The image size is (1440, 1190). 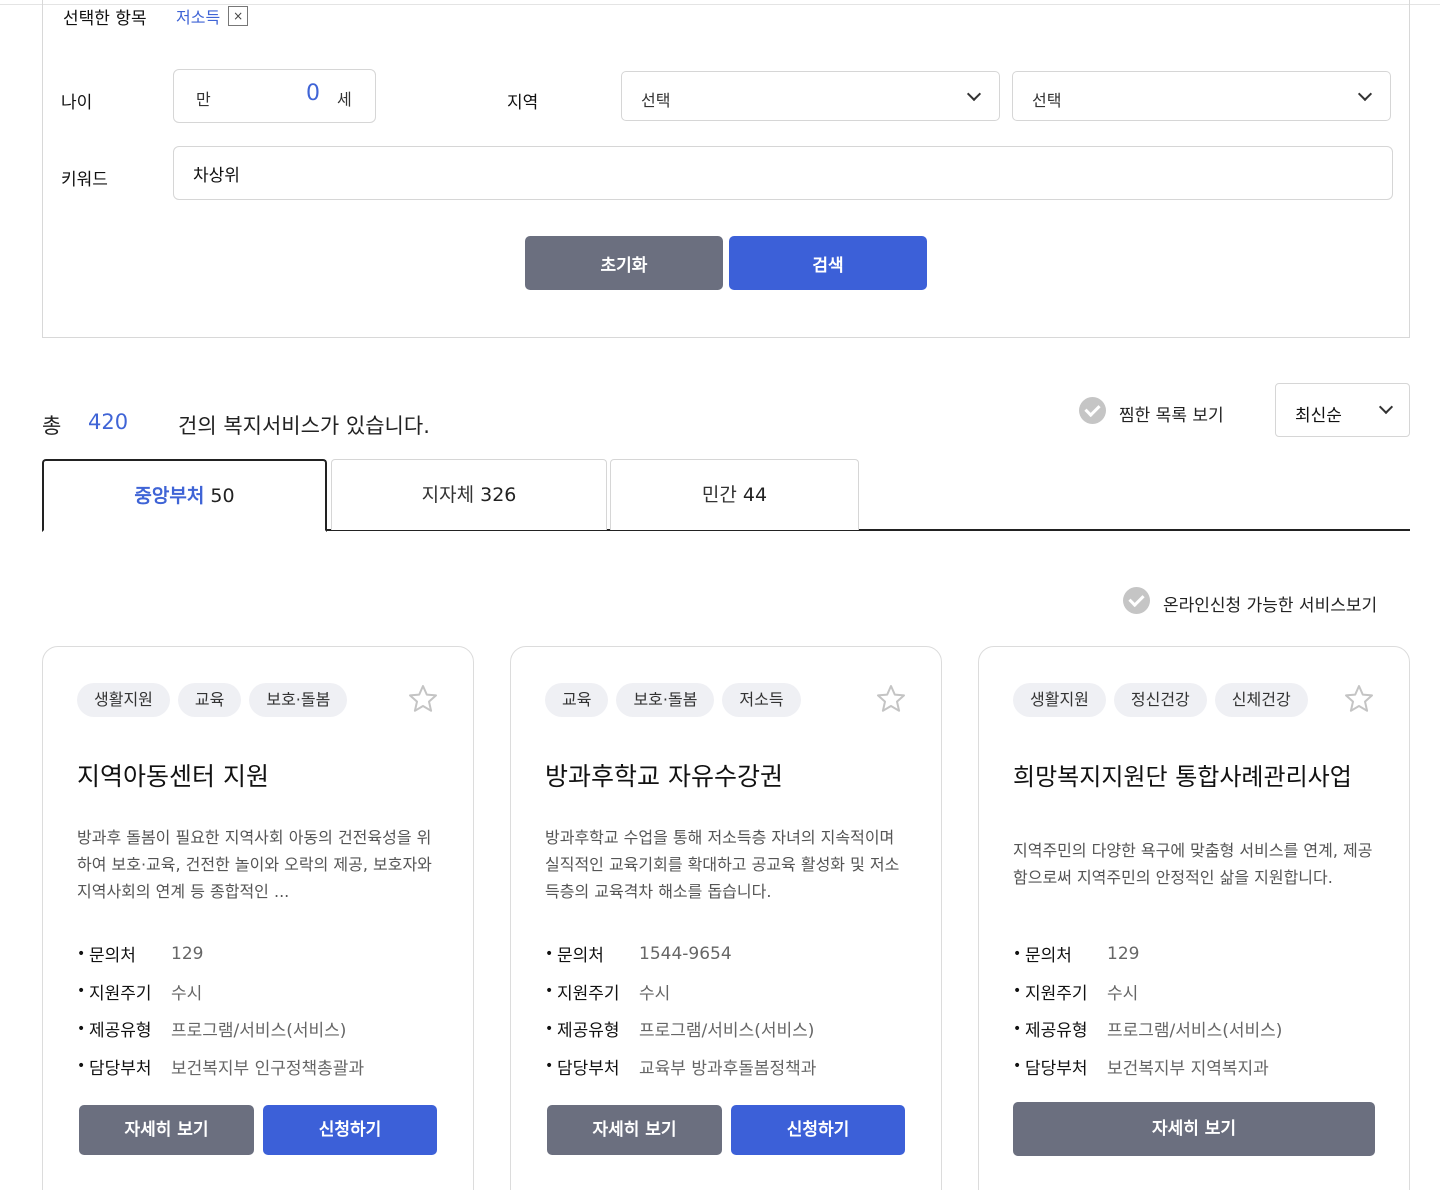 I want to click on tab-central-count: 50, so click(x=222, y=496).